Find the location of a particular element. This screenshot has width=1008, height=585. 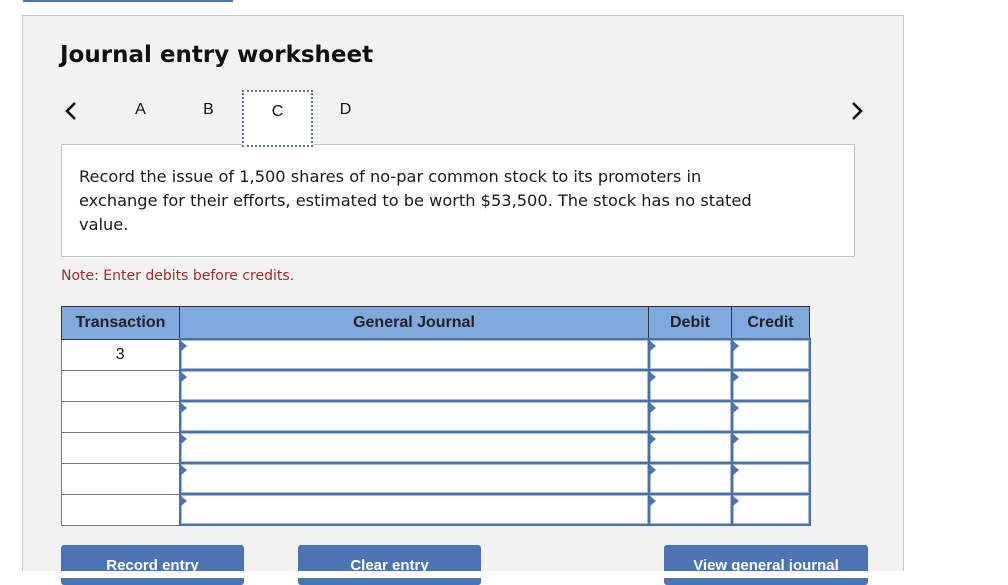

tab-d: D is located at coordinates (345, 118).